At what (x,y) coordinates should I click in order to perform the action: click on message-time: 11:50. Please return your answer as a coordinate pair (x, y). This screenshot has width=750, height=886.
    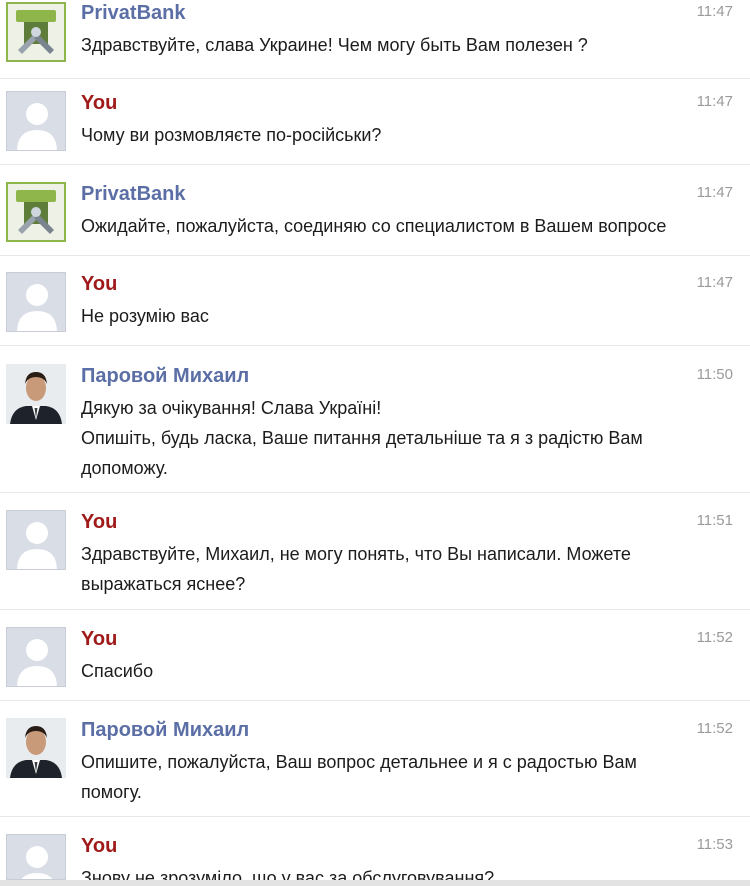
    Looking at the image, I should click on (714, 374).